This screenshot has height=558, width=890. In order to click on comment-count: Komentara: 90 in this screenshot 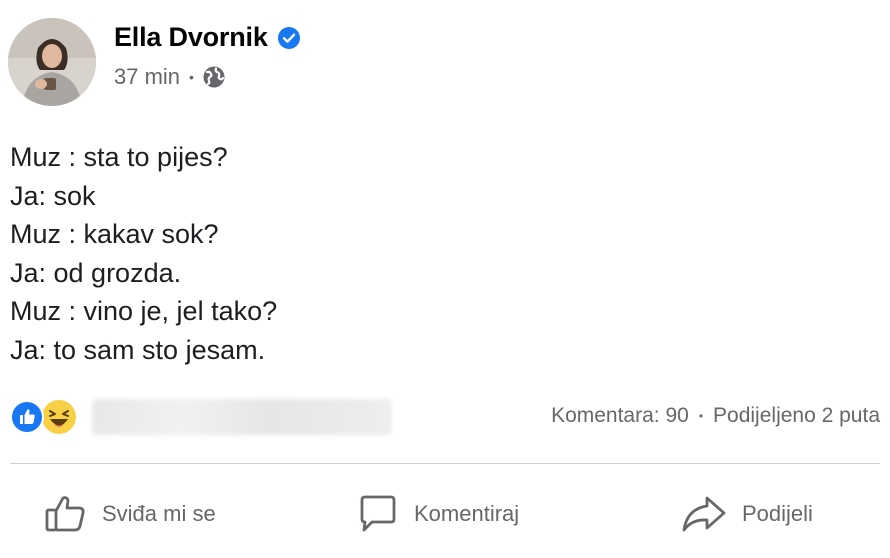, I will do `click(620, 416)`.